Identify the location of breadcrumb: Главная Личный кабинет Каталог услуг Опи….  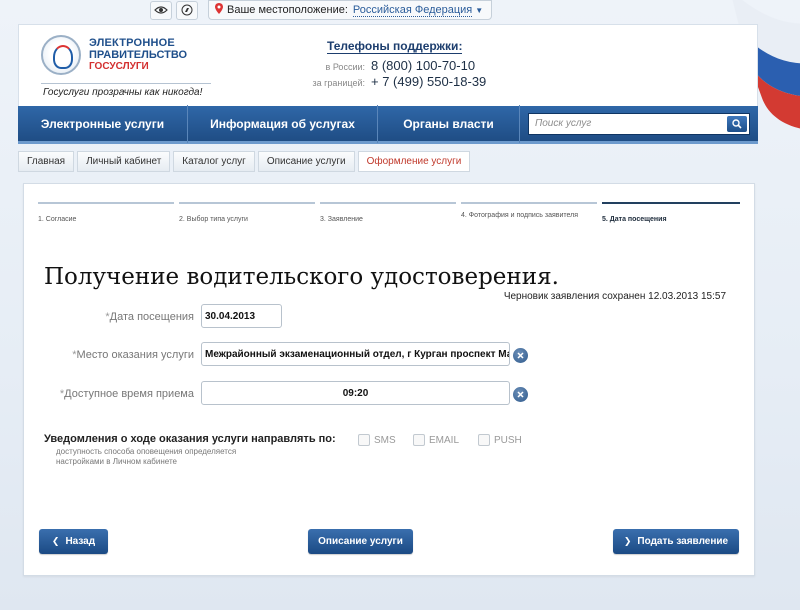
(245, 161).